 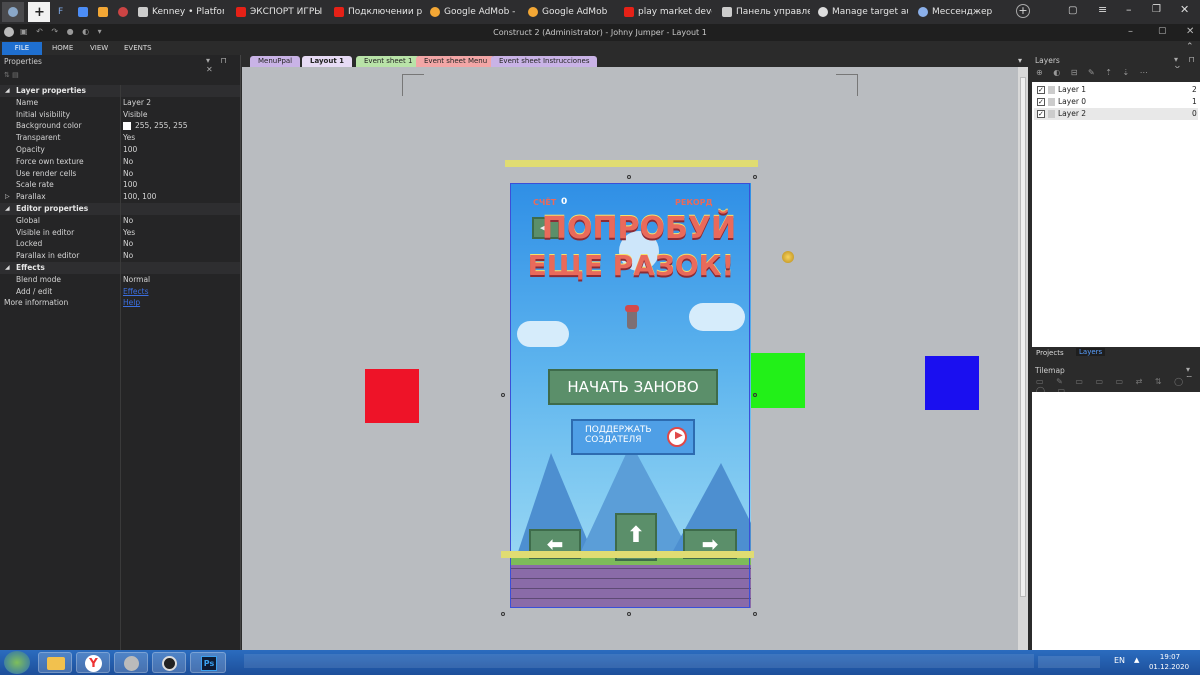 What do you see at coordinates (1116, 373) in the screenshot?
I see `tilemap-header: Tilemap ▾ ⊓` at bounding box center [1116, 373].